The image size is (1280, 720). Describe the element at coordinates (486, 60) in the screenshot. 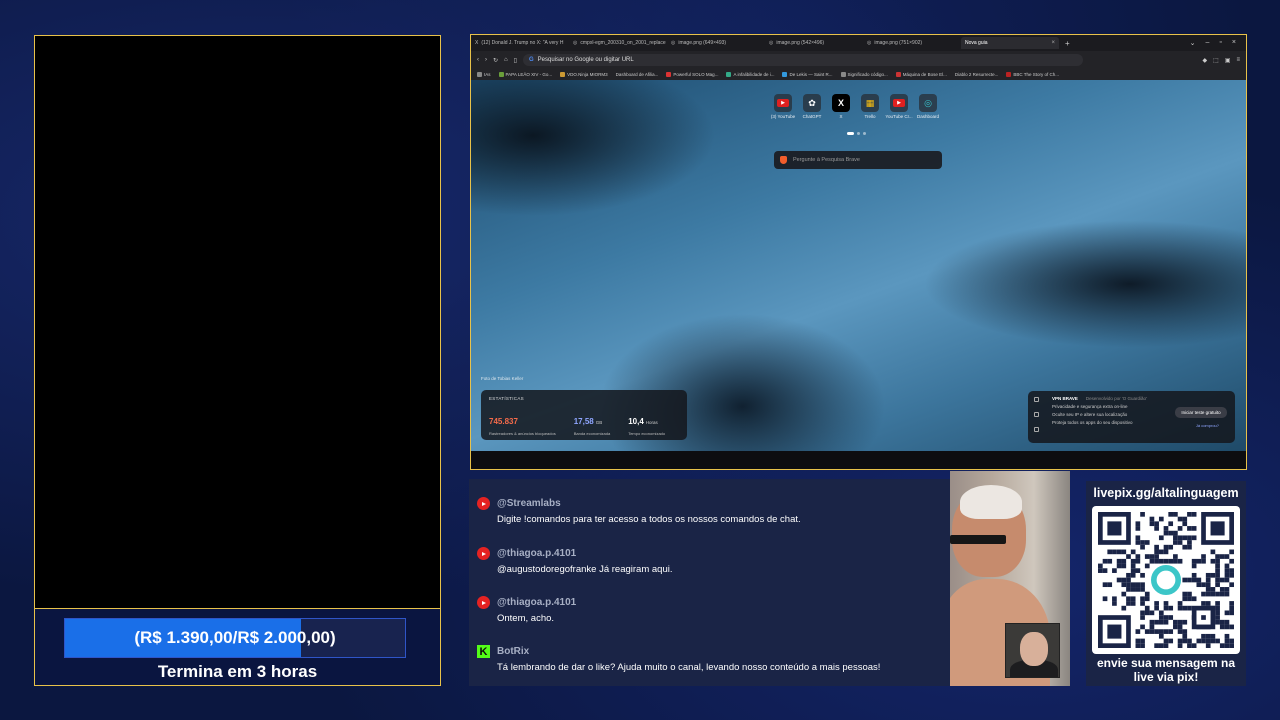

I see `forward-icon: ›` at that location.